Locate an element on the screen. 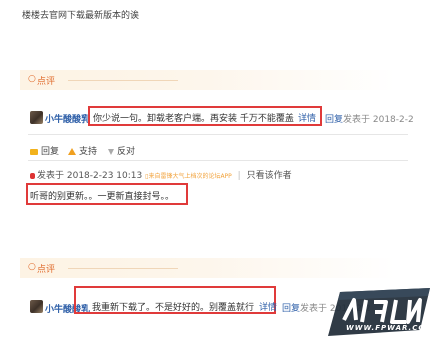 This screenshot has width=432, height=338. comment-text: 你少说一句。卸载老客户端。再安装 千万不能覆盖 is located at coordinates (193, 119).